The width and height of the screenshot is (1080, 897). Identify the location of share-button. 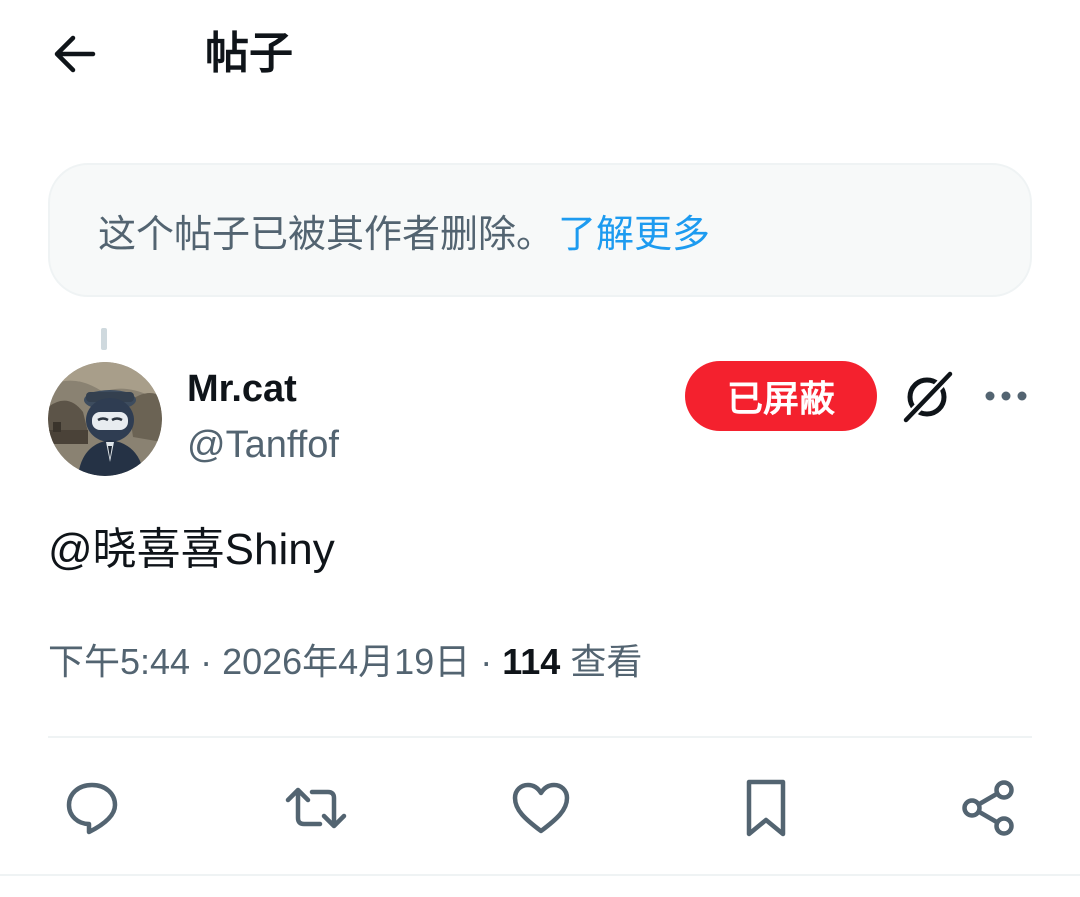
(988, 808).